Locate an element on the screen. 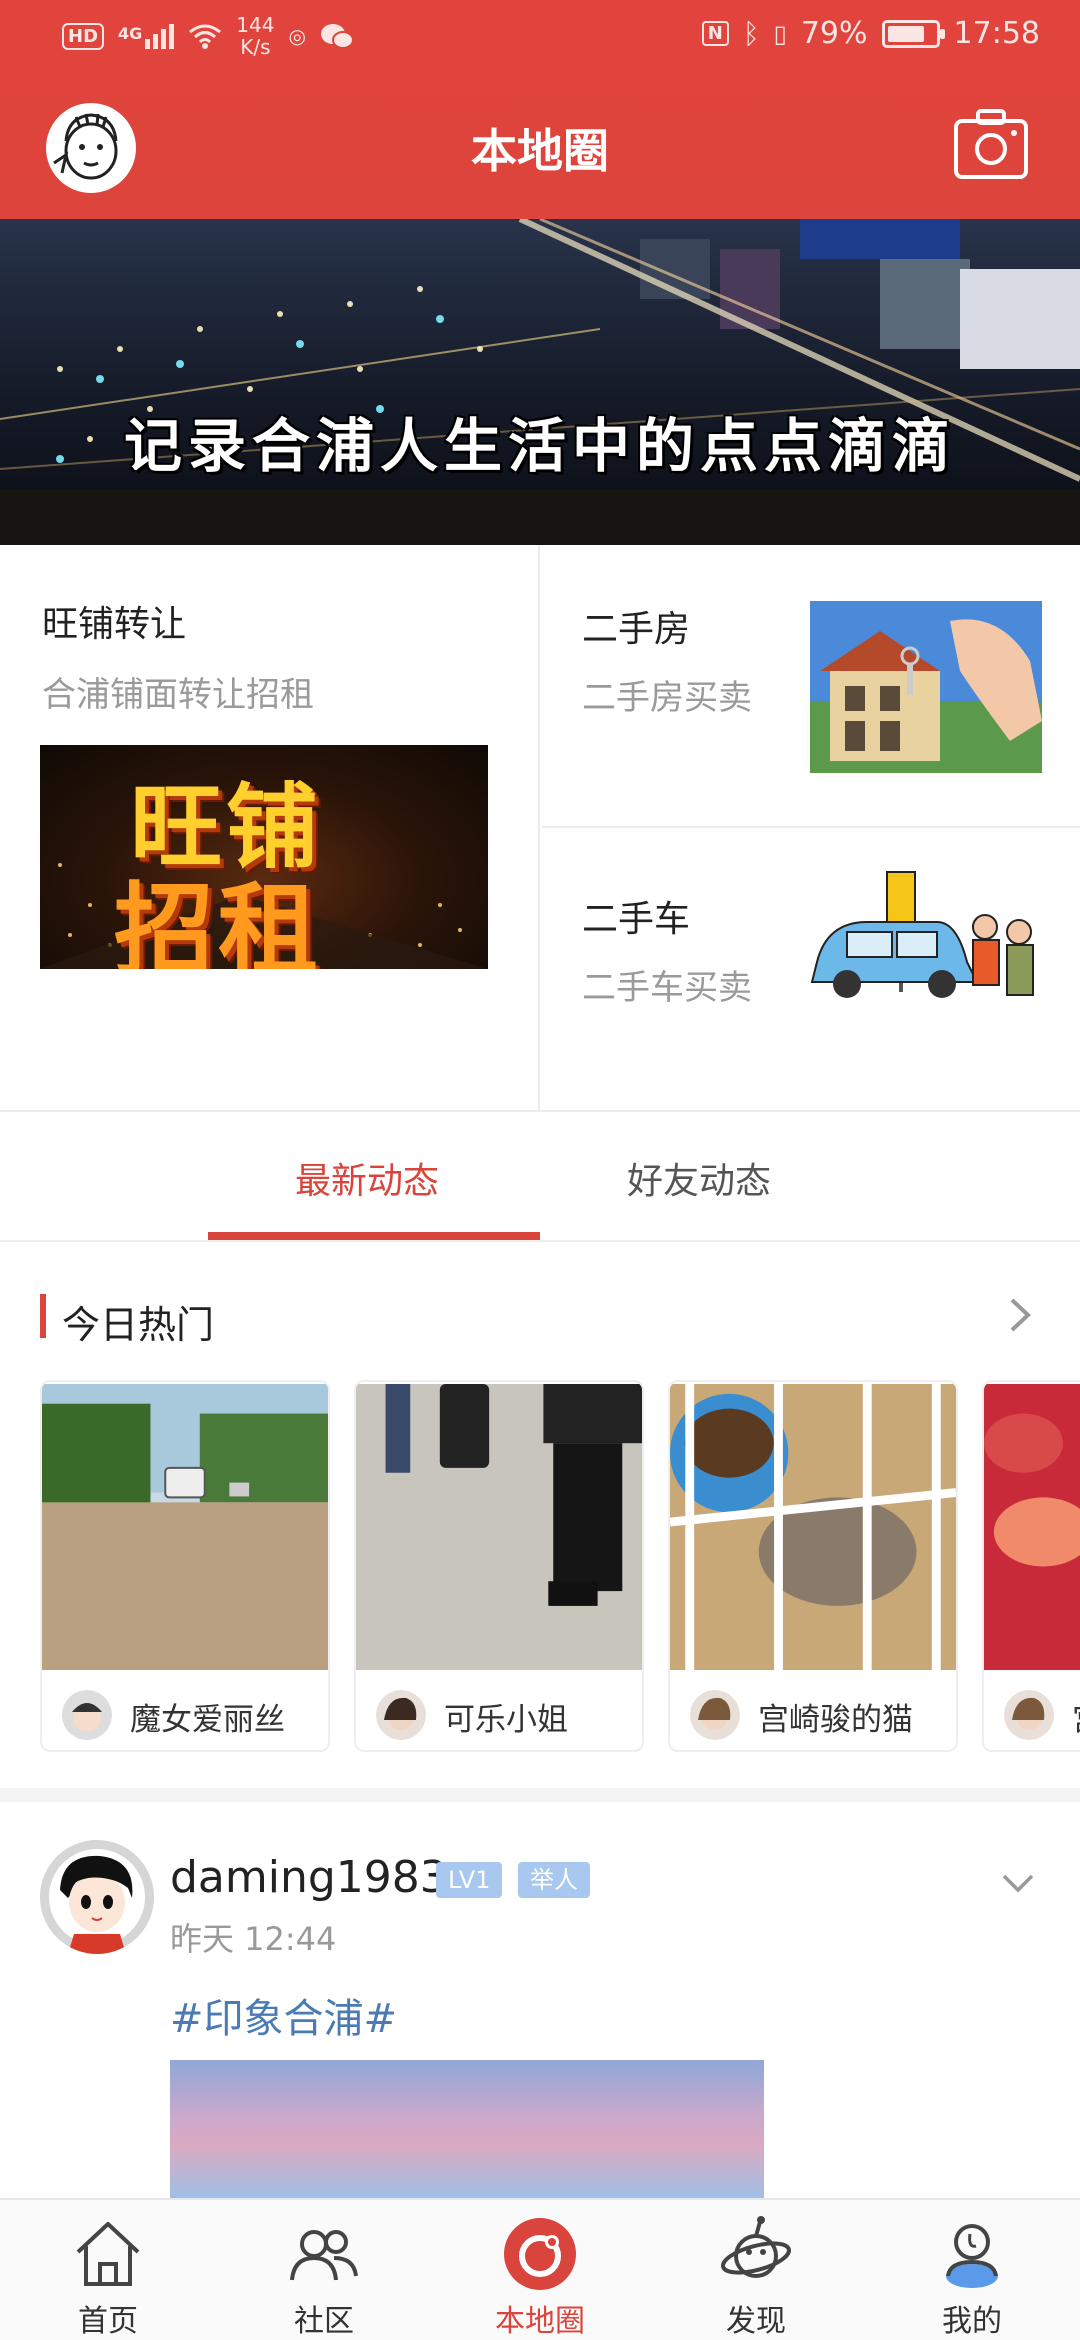 The image size is (1080, 2340). hot-card: 可乐小姐 is located at coordinates (499, 1566).